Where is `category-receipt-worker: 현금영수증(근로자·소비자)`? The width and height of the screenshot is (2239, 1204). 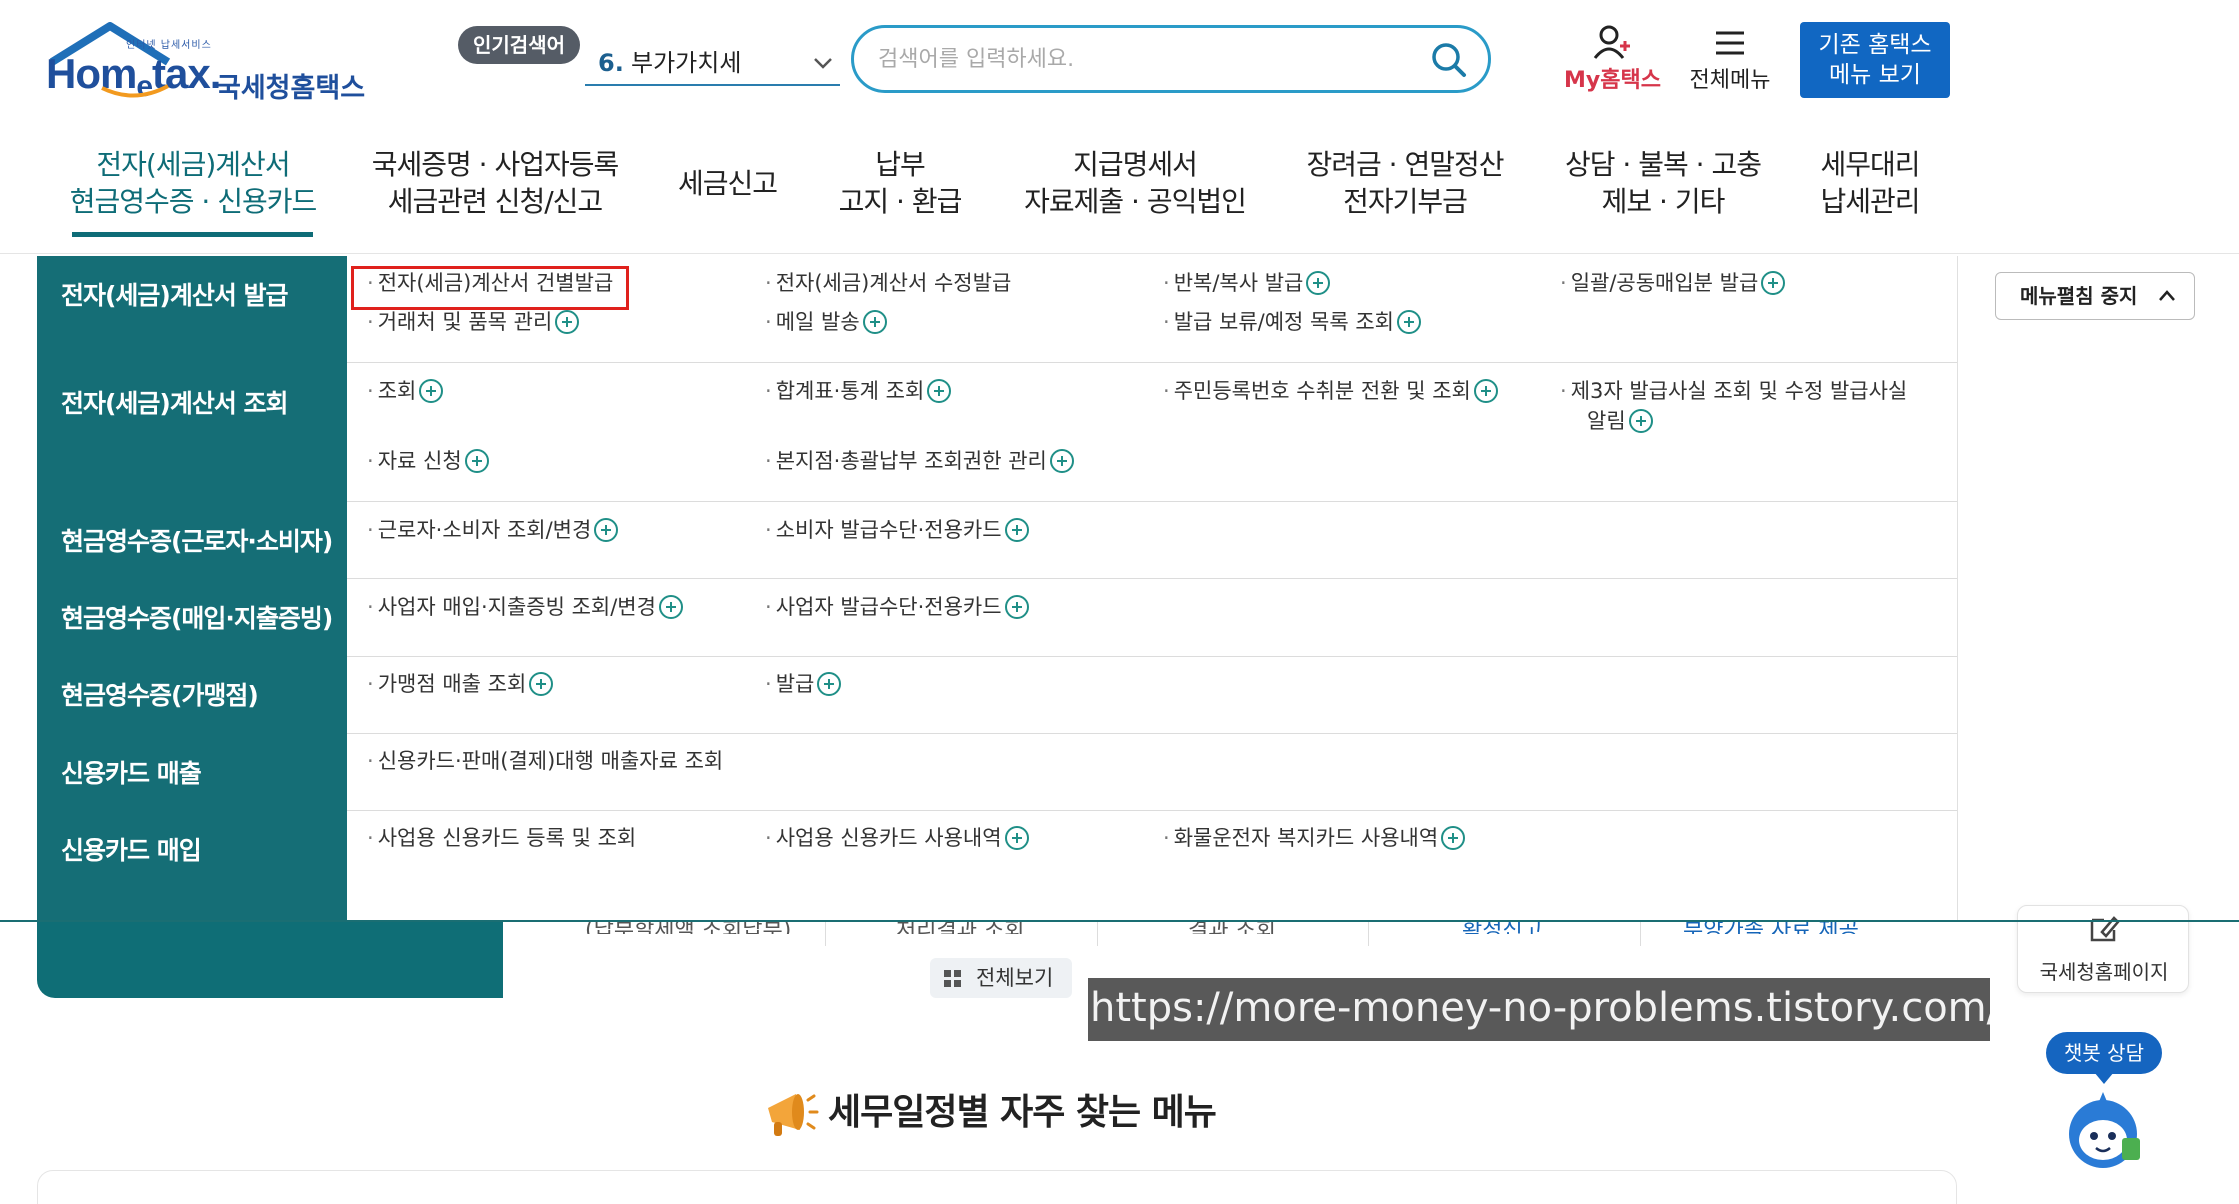 category-receipt-worker: 현금영수증(근로자·소비자) is located at coordinates (192, 540).